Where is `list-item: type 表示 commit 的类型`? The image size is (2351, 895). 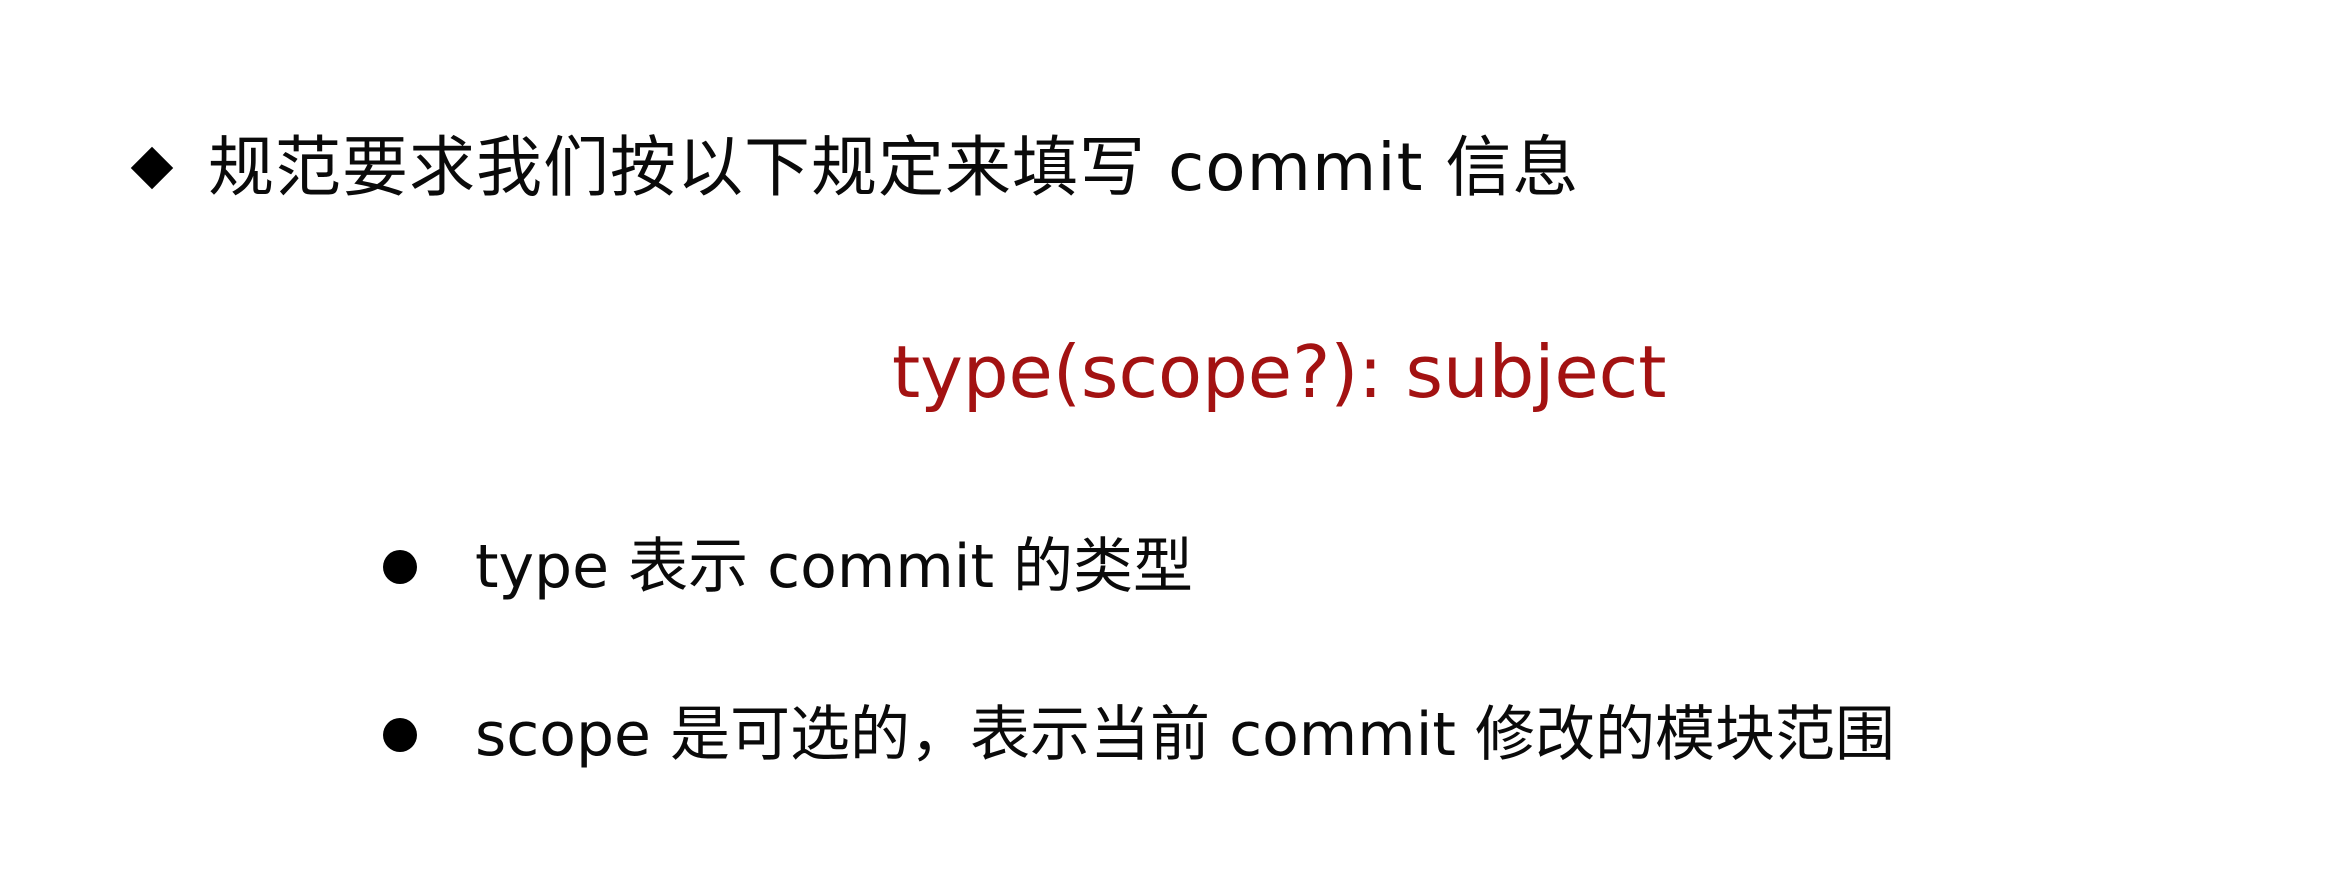 list-item: type 表示 commit 的类型 is located at coordinates (788, 567).